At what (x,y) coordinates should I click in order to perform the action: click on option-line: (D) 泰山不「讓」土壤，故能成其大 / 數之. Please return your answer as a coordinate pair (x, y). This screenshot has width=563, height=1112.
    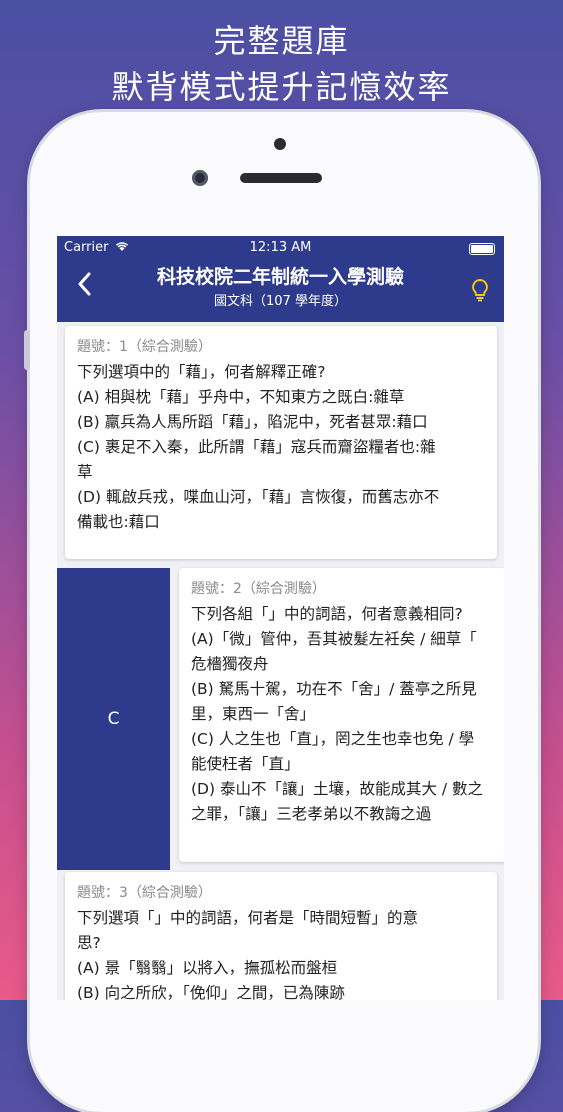
    Looking at the image, I should click on (337, 789).